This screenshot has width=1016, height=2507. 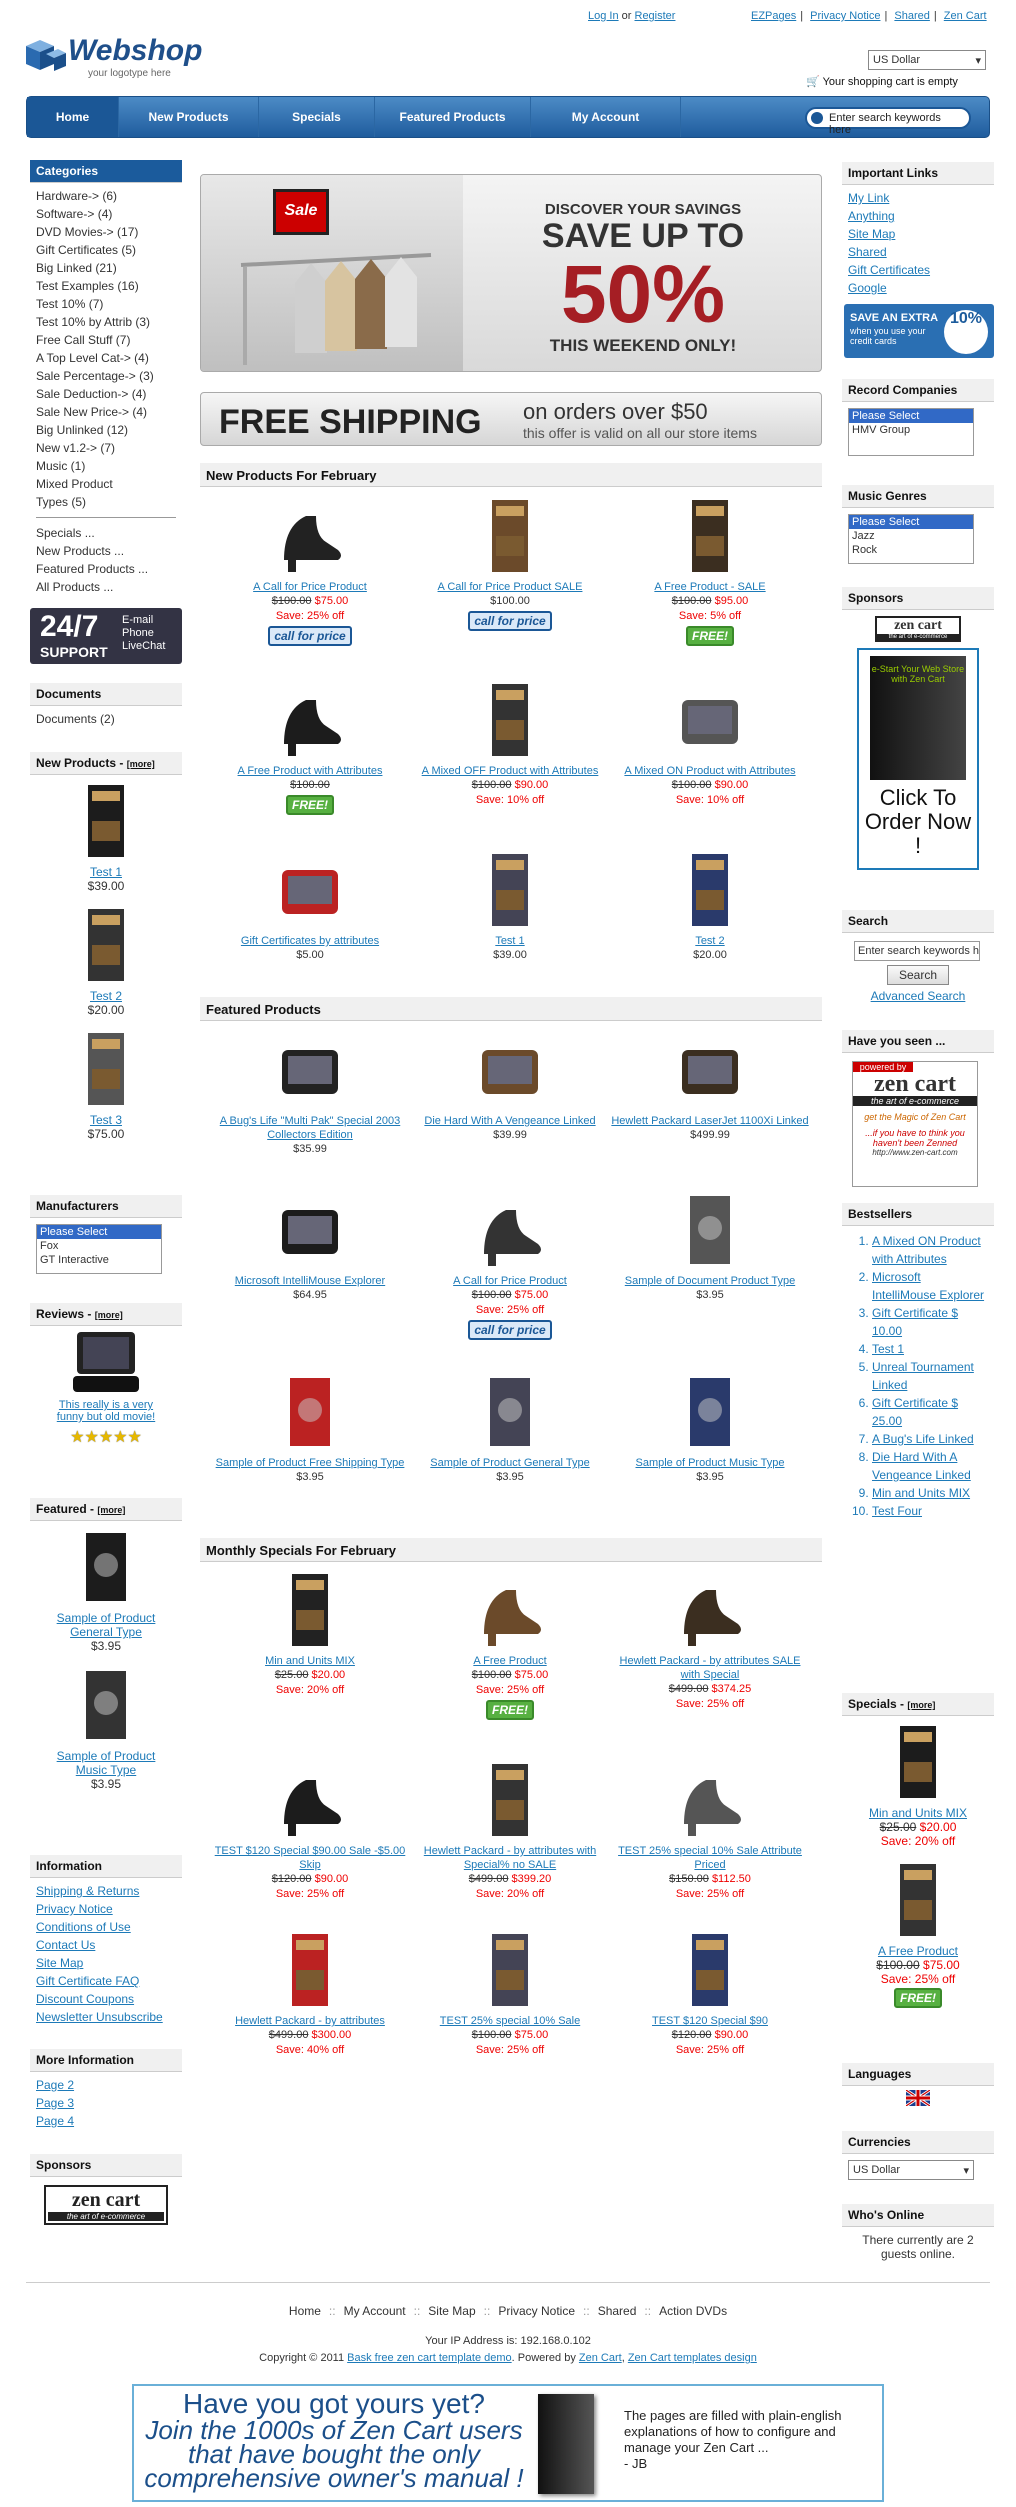 I want to click on bestseller-link: Microsoft IntelliMouse Explorer, so click(x=930, y=1286).